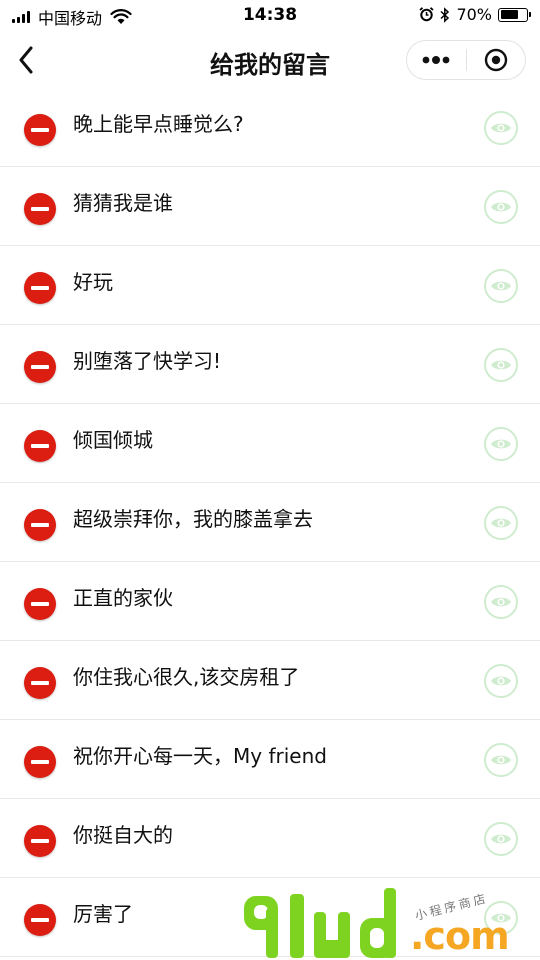  What do you see at coordinates (270, 16) in the screenshot?
I see `status-bar: 中国移动 14:38 70%` at bounding box center [270, 16].